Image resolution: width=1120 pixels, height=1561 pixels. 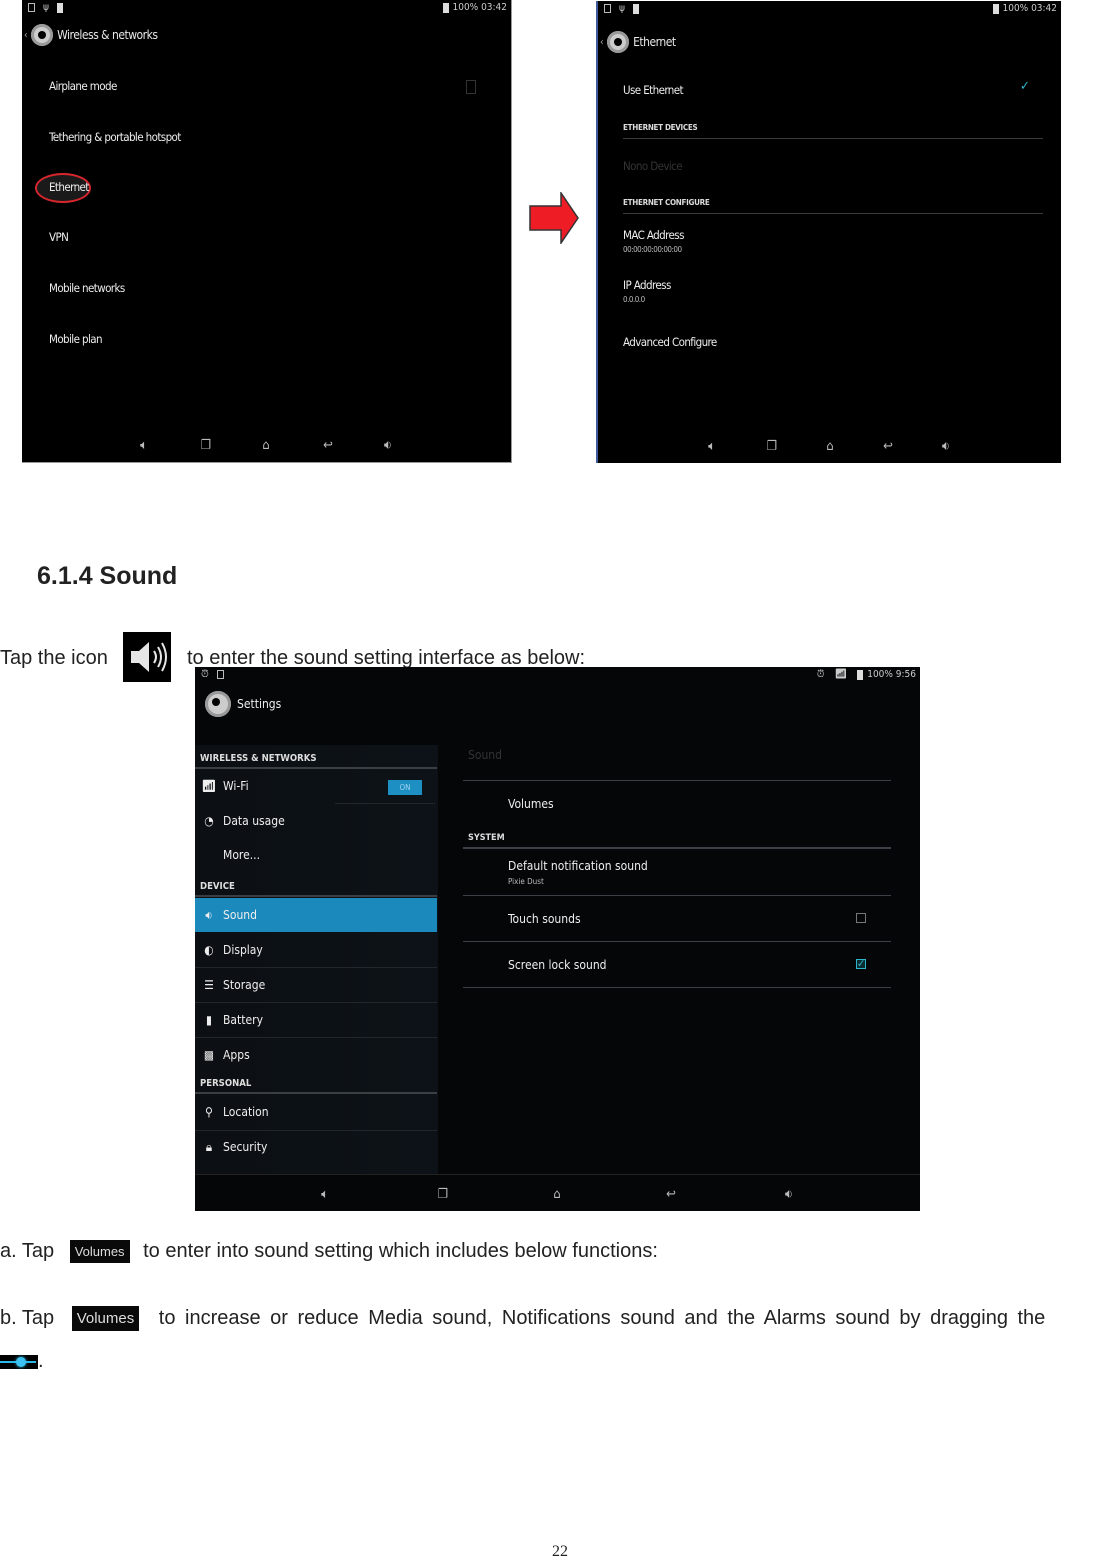 I want to click on step-b-prefix: b. Tap, so click(x=27, y=1317).